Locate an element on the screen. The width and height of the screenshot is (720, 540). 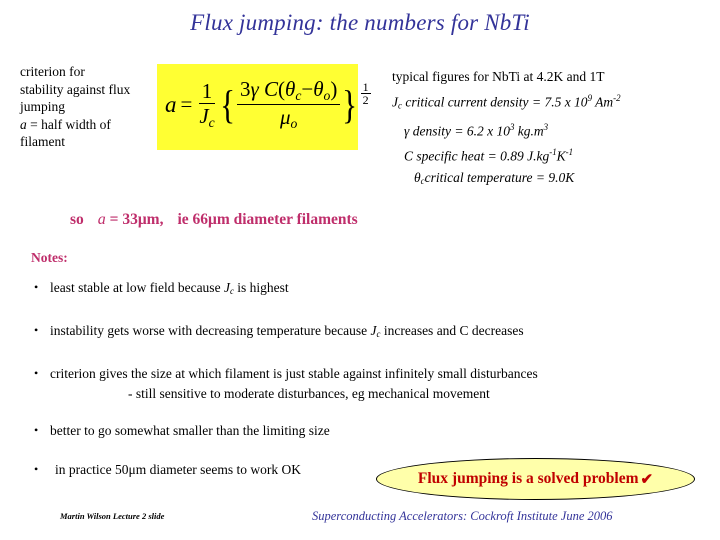
conclusion-callout-text: Flux jumping is a solved problem is located at coordinates (528, 478).